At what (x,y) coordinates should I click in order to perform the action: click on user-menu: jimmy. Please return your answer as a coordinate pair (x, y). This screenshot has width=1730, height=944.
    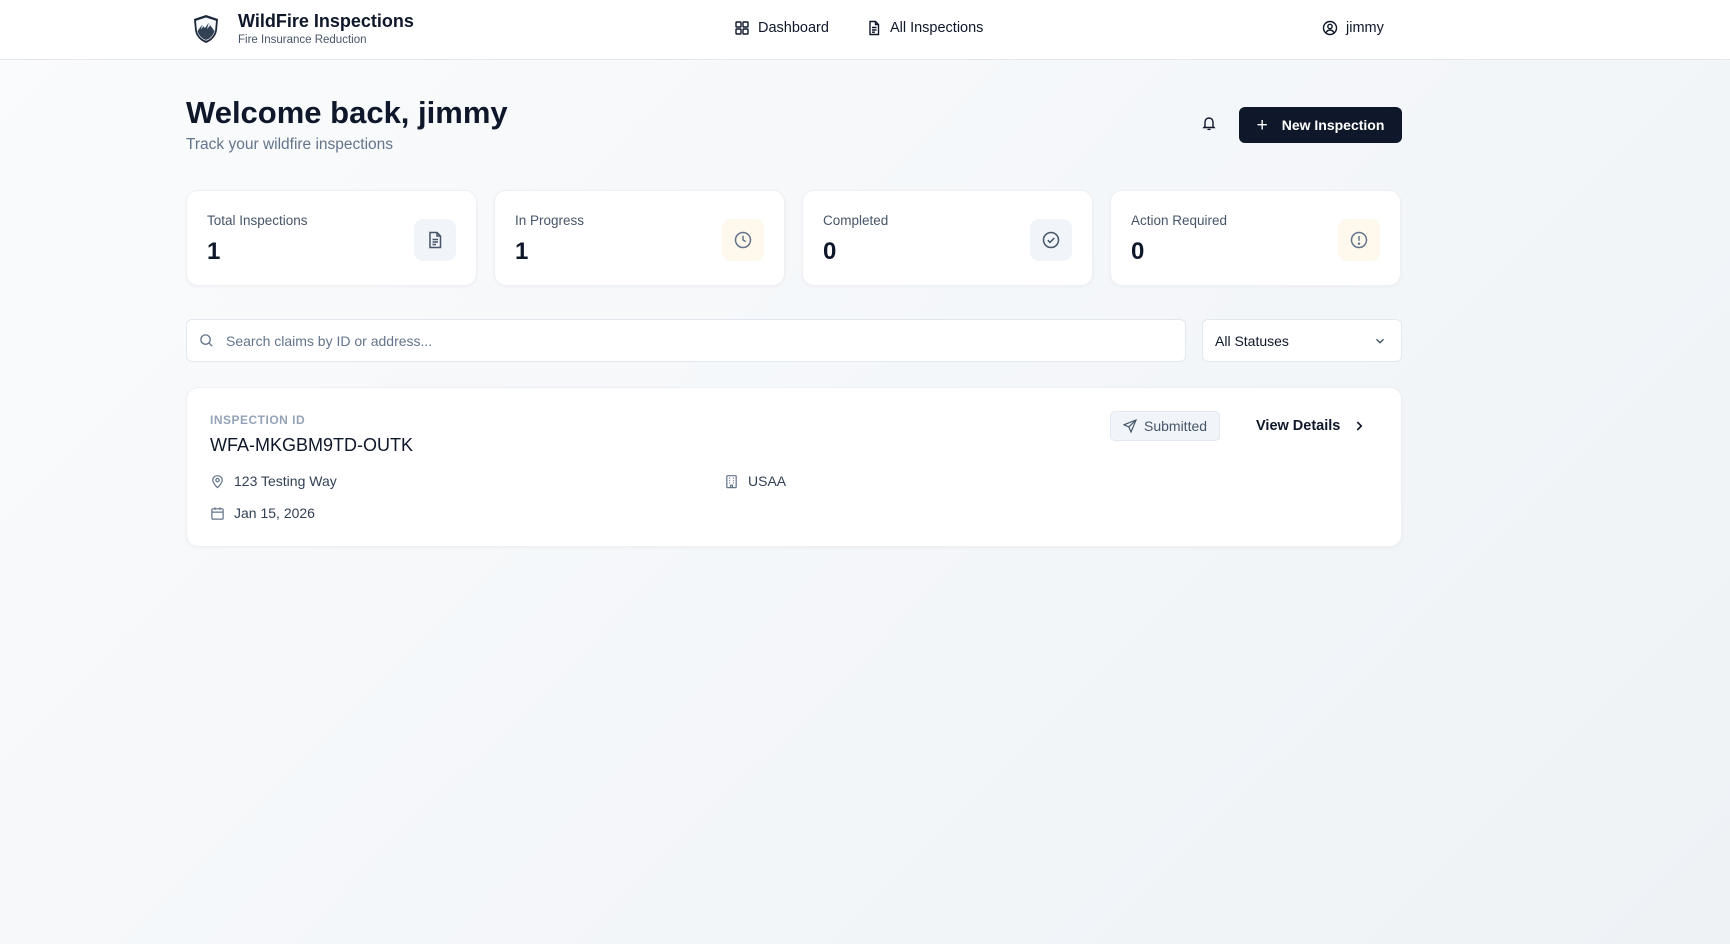
    Looking at the image, I should click on (1353, 28).